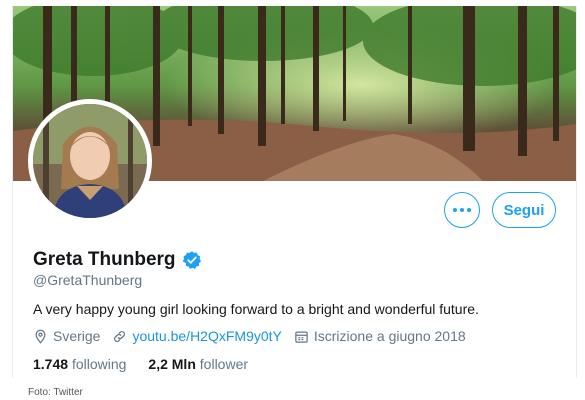 Image resolution: width=585 pixels, height=400 pixels. I want to click on profile-joined: Iscrizione a giugno 2018, so click(380, 336).